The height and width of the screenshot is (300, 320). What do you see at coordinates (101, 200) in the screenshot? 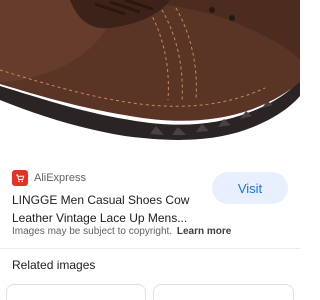
I see `title-line-1: LINGGE Men Casual Shoes Cow` at bounding box center [101, 200].